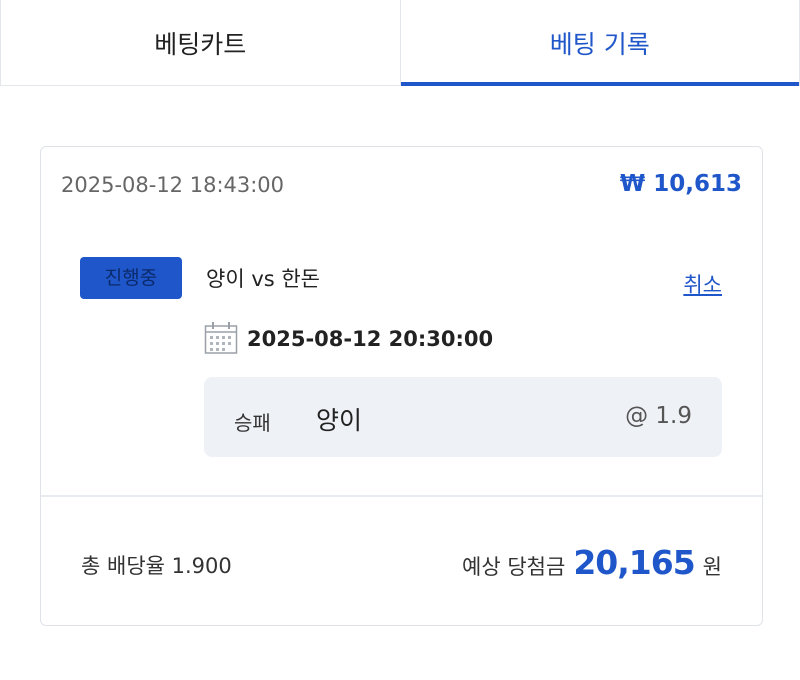 The height and width of the screenshot is (680, 800). What do you see at coordinates (401, 496) in the screenshot?
I see `divider` at bounding box center [401, 496].